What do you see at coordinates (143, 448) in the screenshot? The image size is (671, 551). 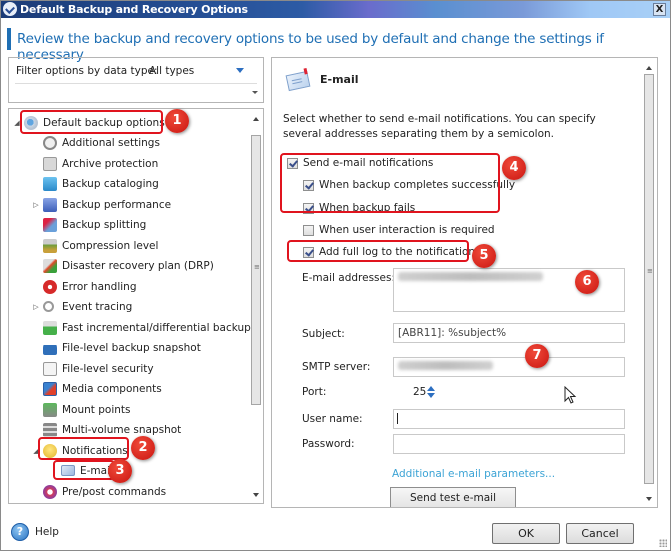 I see `annotation-badge-2: 2` at bounding box center [143, 448].